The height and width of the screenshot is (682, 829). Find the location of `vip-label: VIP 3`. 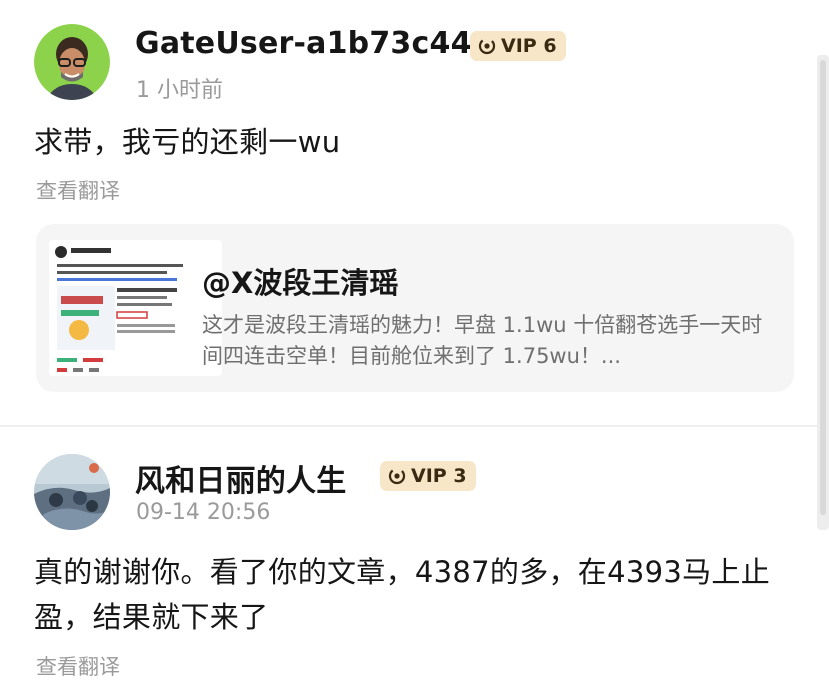

vip-label: VIP 3 is located at coordinates (439, 476).